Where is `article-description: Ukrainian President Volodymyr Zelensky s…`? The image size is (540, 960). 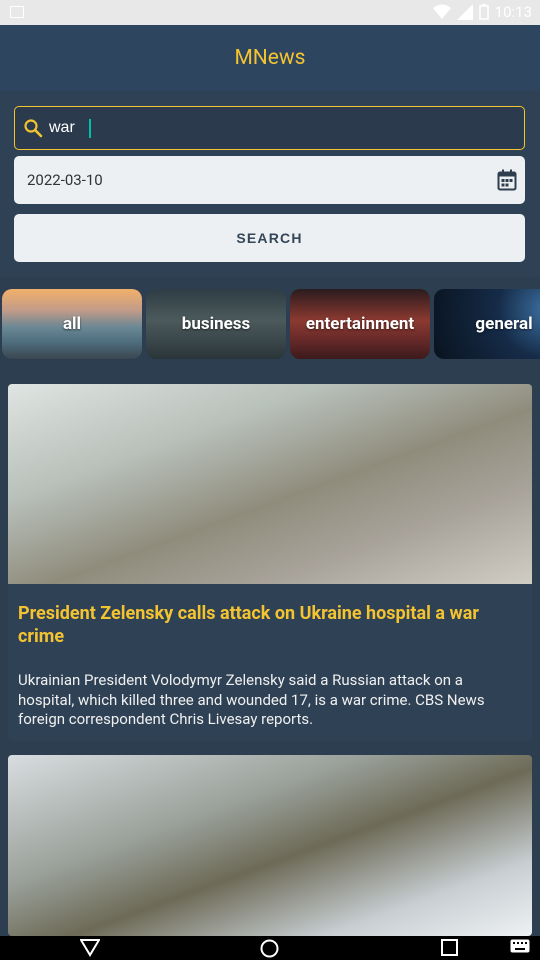
article-description: Ukrainian President Volodymyr Zelensky s… is located at coordinates (251, 699).